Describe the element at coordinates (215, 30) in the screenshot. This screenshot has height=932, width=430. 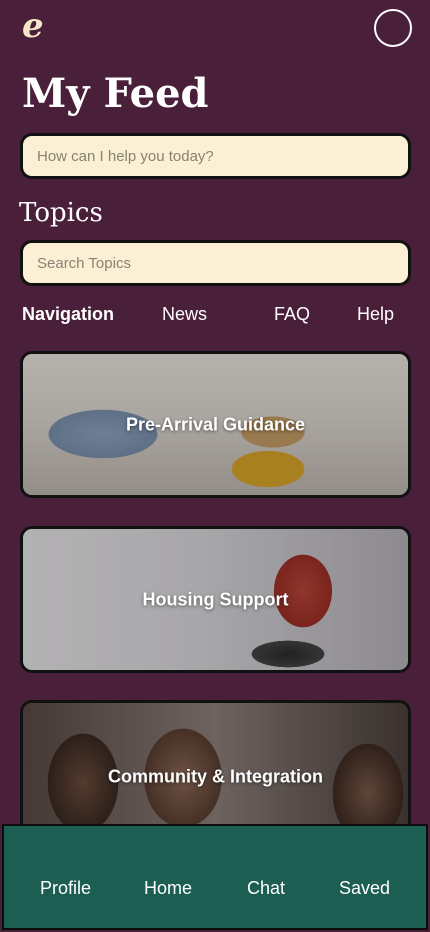
I see `top-bar: e` at that location.